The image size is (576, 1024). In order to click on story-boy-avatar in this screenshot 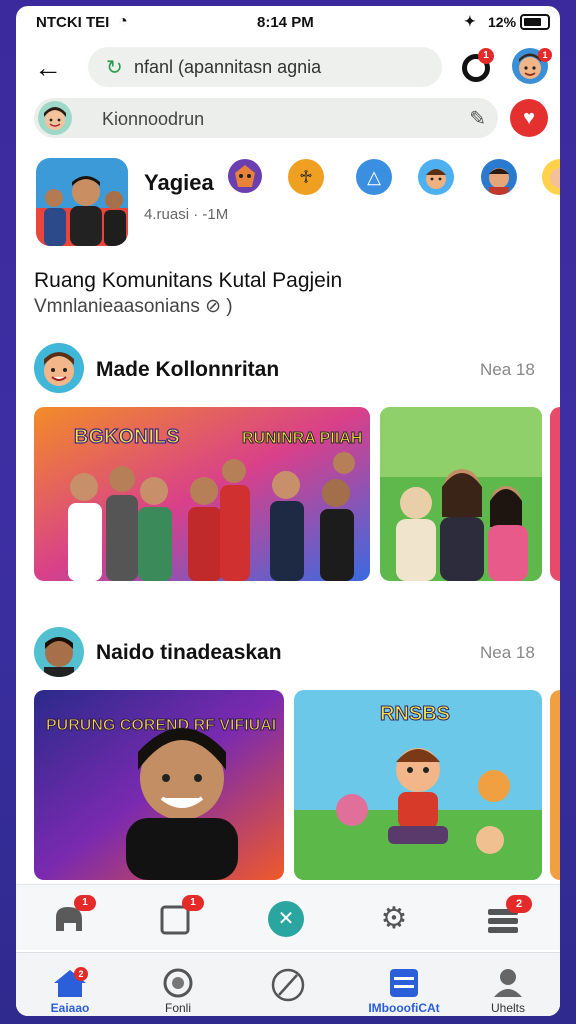, I will do `click(436, 177)`.